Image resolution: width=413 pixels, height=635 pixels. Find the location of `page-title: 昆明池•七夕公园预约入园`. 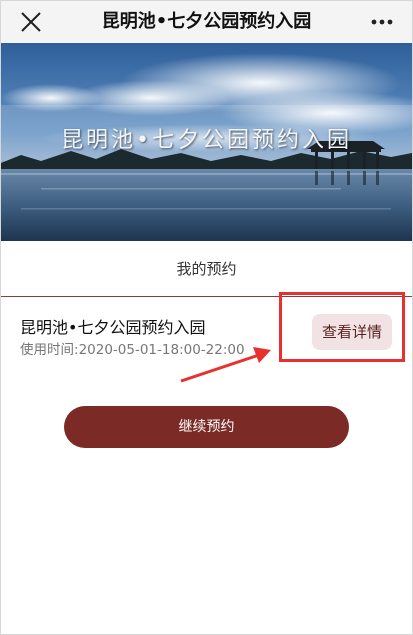

page-title: 昆明池•七夕公园预约入园 is located at coordinates (206, 21).